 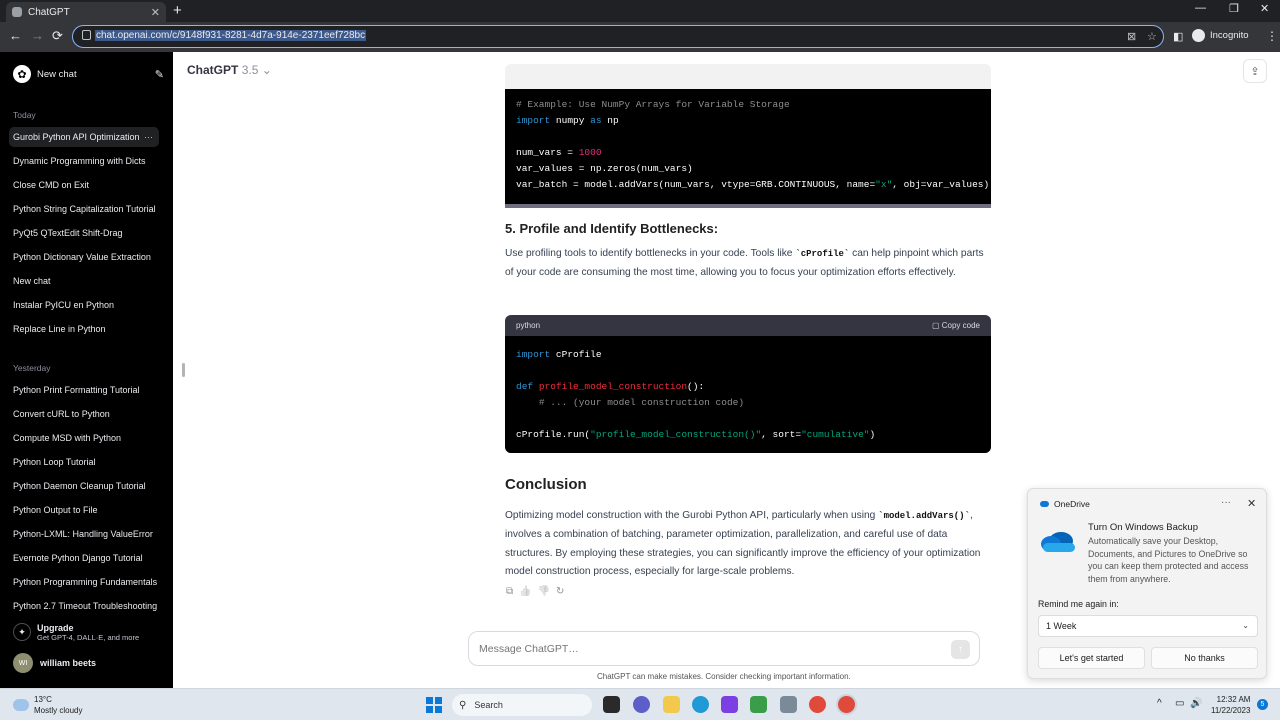 I want to click on sidebar-item: Replace Line in Python, so click(x=84, y=329).